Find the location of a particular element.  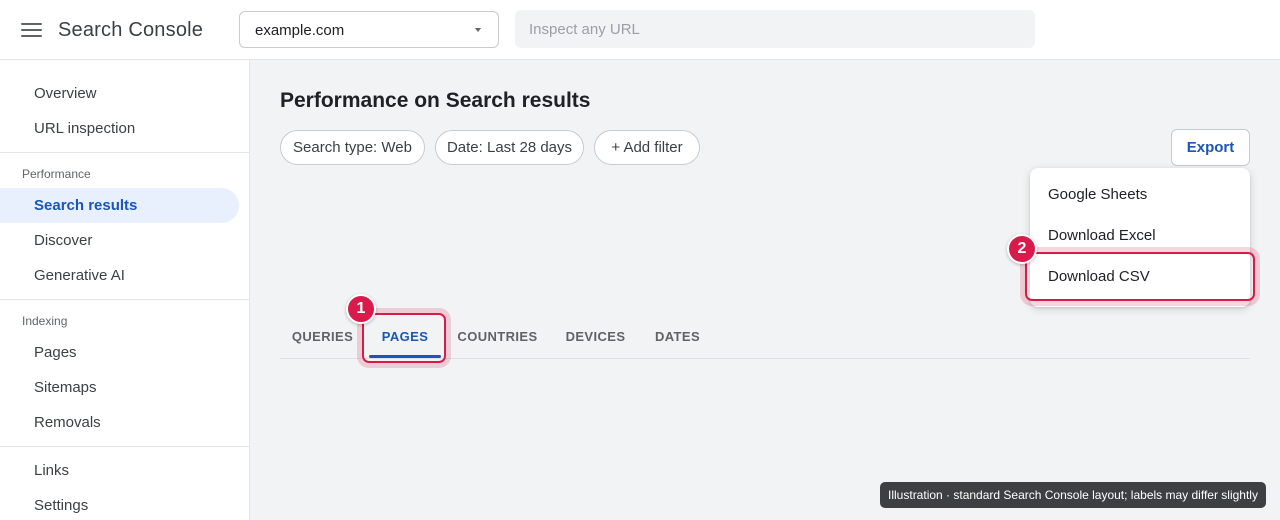

top-bar: Search Console example.com is located at coordinates (640, 30).